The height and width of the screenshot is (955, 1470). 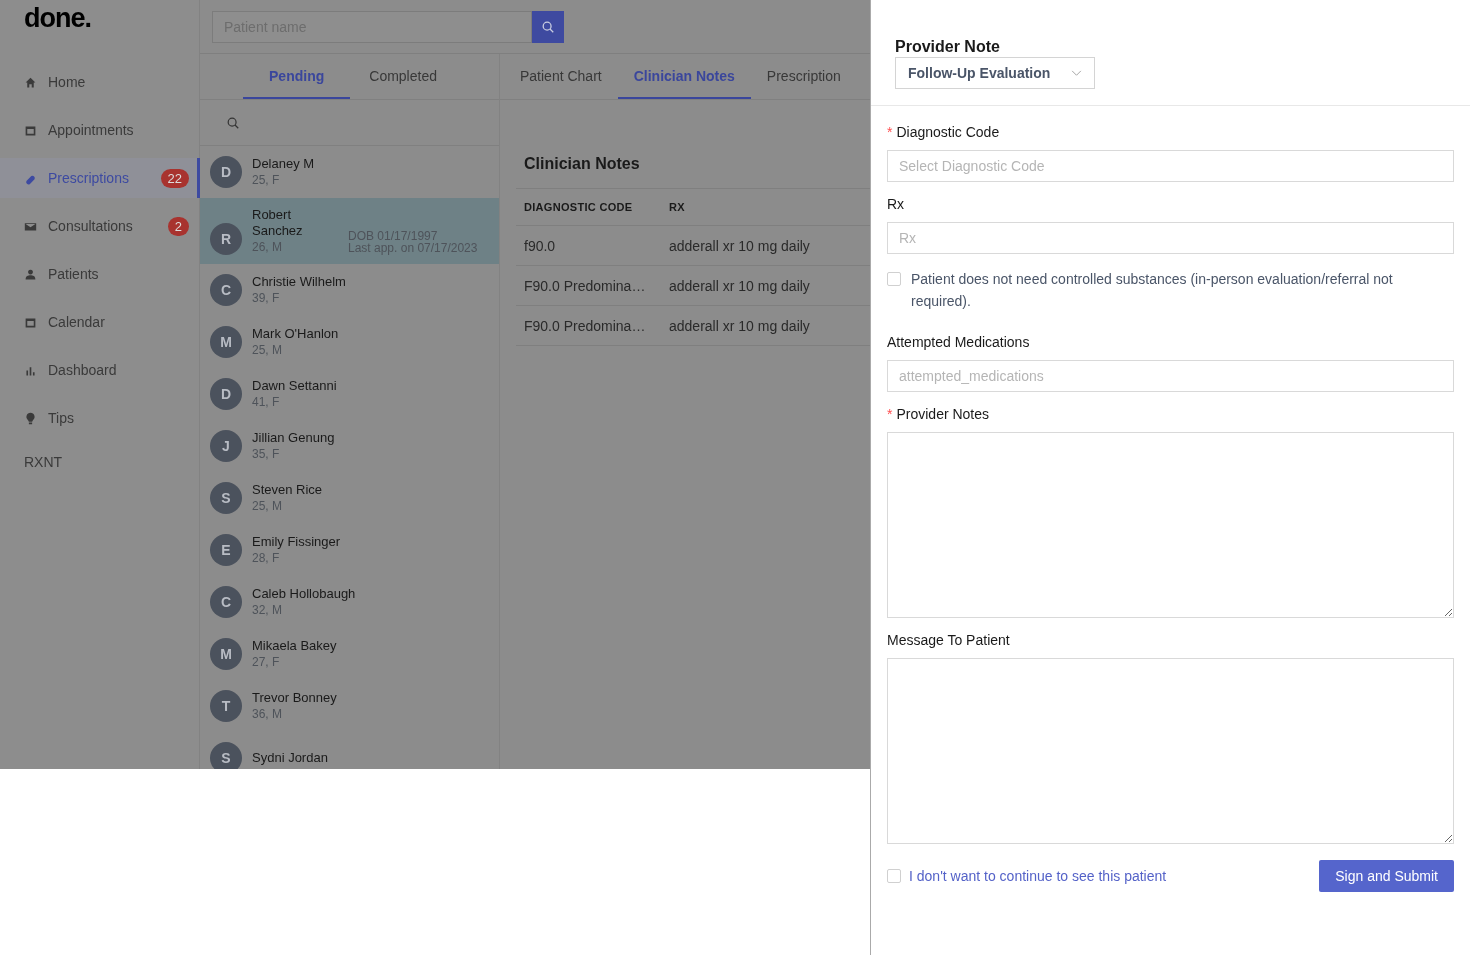 What do you see at coordinates (803, 76) in the screenshot?
I see `tab: Prescription` at bounding box center [803, 76].